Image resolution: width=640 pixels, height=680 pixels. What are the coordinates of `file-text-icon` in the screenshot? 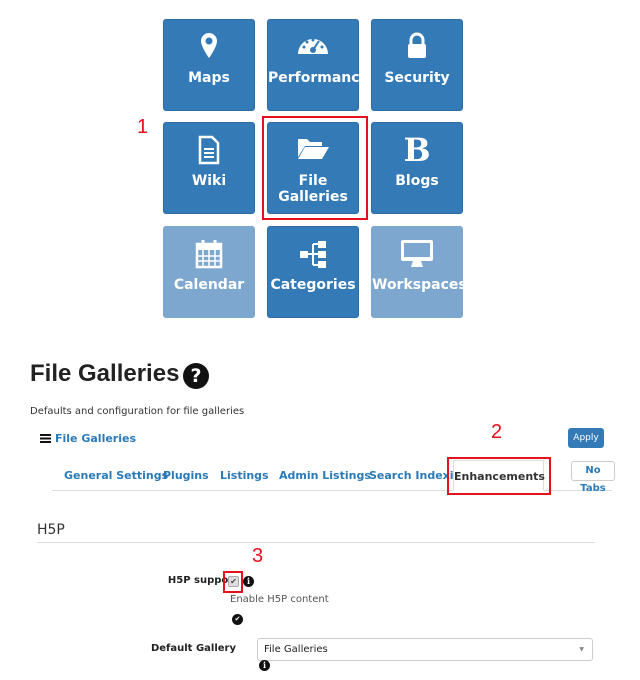 It's located at (209, 150).